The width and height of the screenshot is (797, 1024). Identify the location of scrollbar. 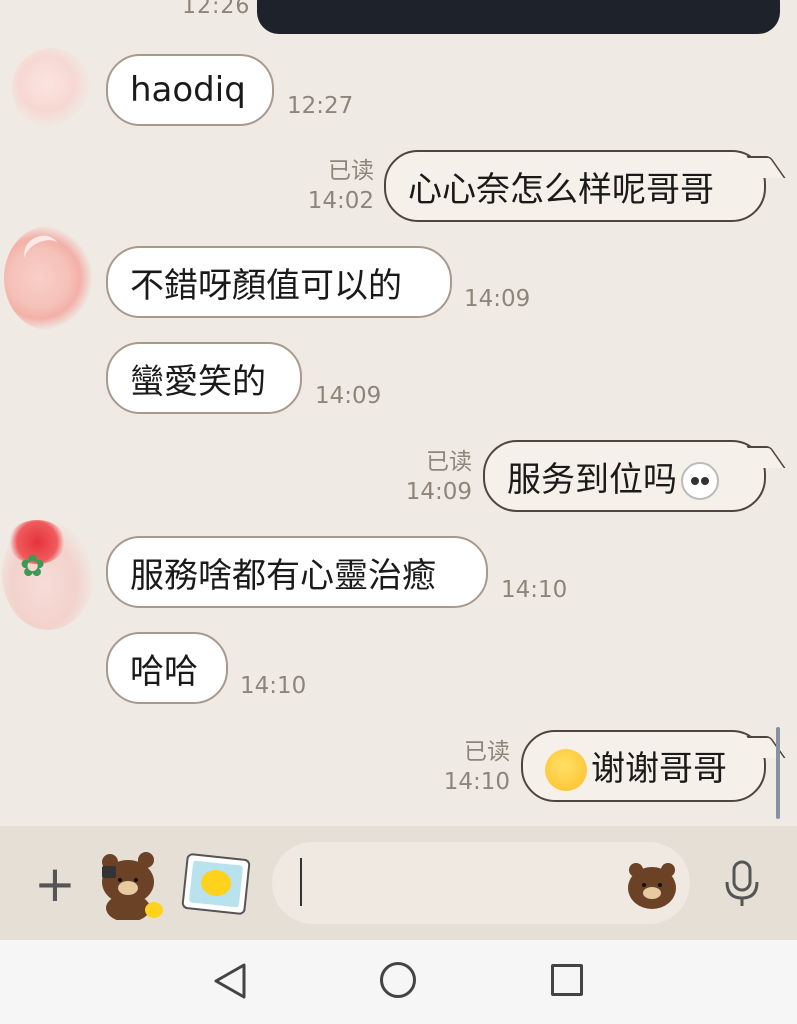
(778, 773).